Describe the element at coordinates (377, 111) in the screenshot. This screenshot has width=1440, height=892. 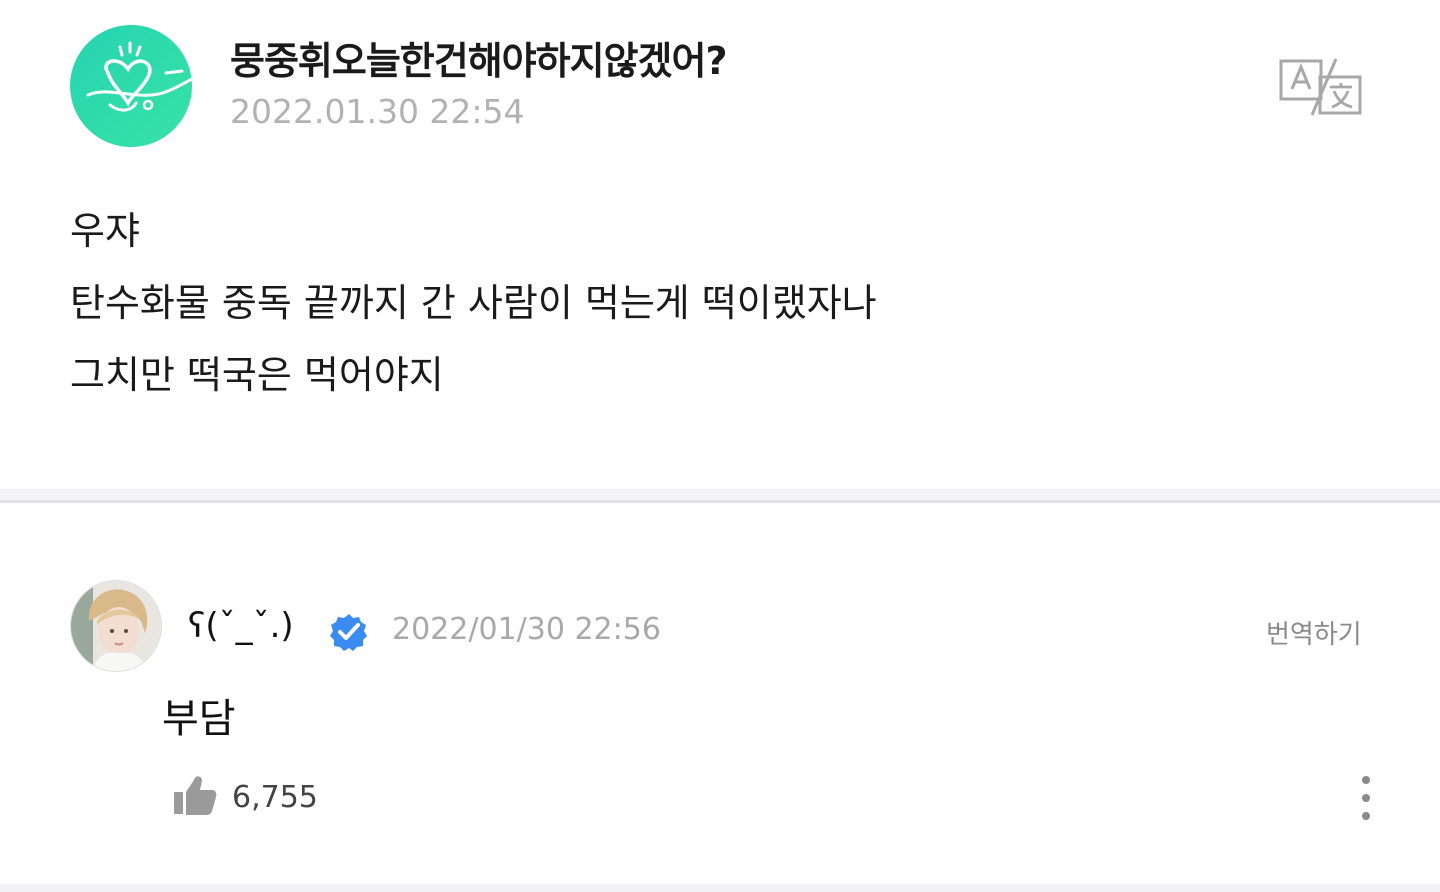
I see `post-timestamp: 2022.01.30 22:54` at that location.